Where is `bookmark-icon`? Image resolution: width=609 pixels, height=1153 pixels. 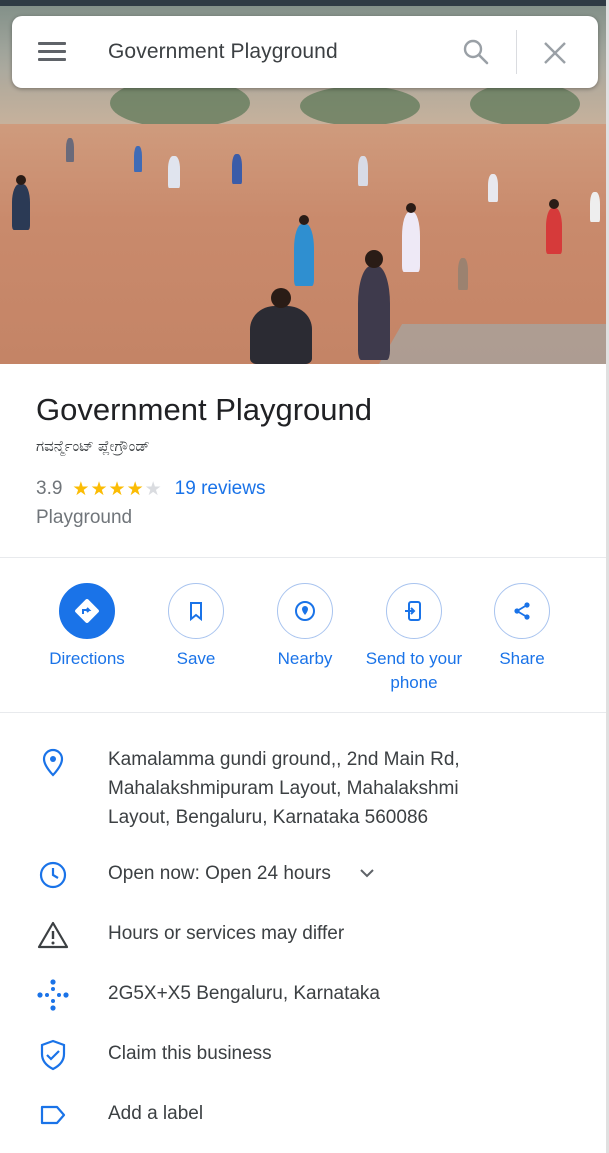 bookmark-icon is located at coordinates (196, 612).